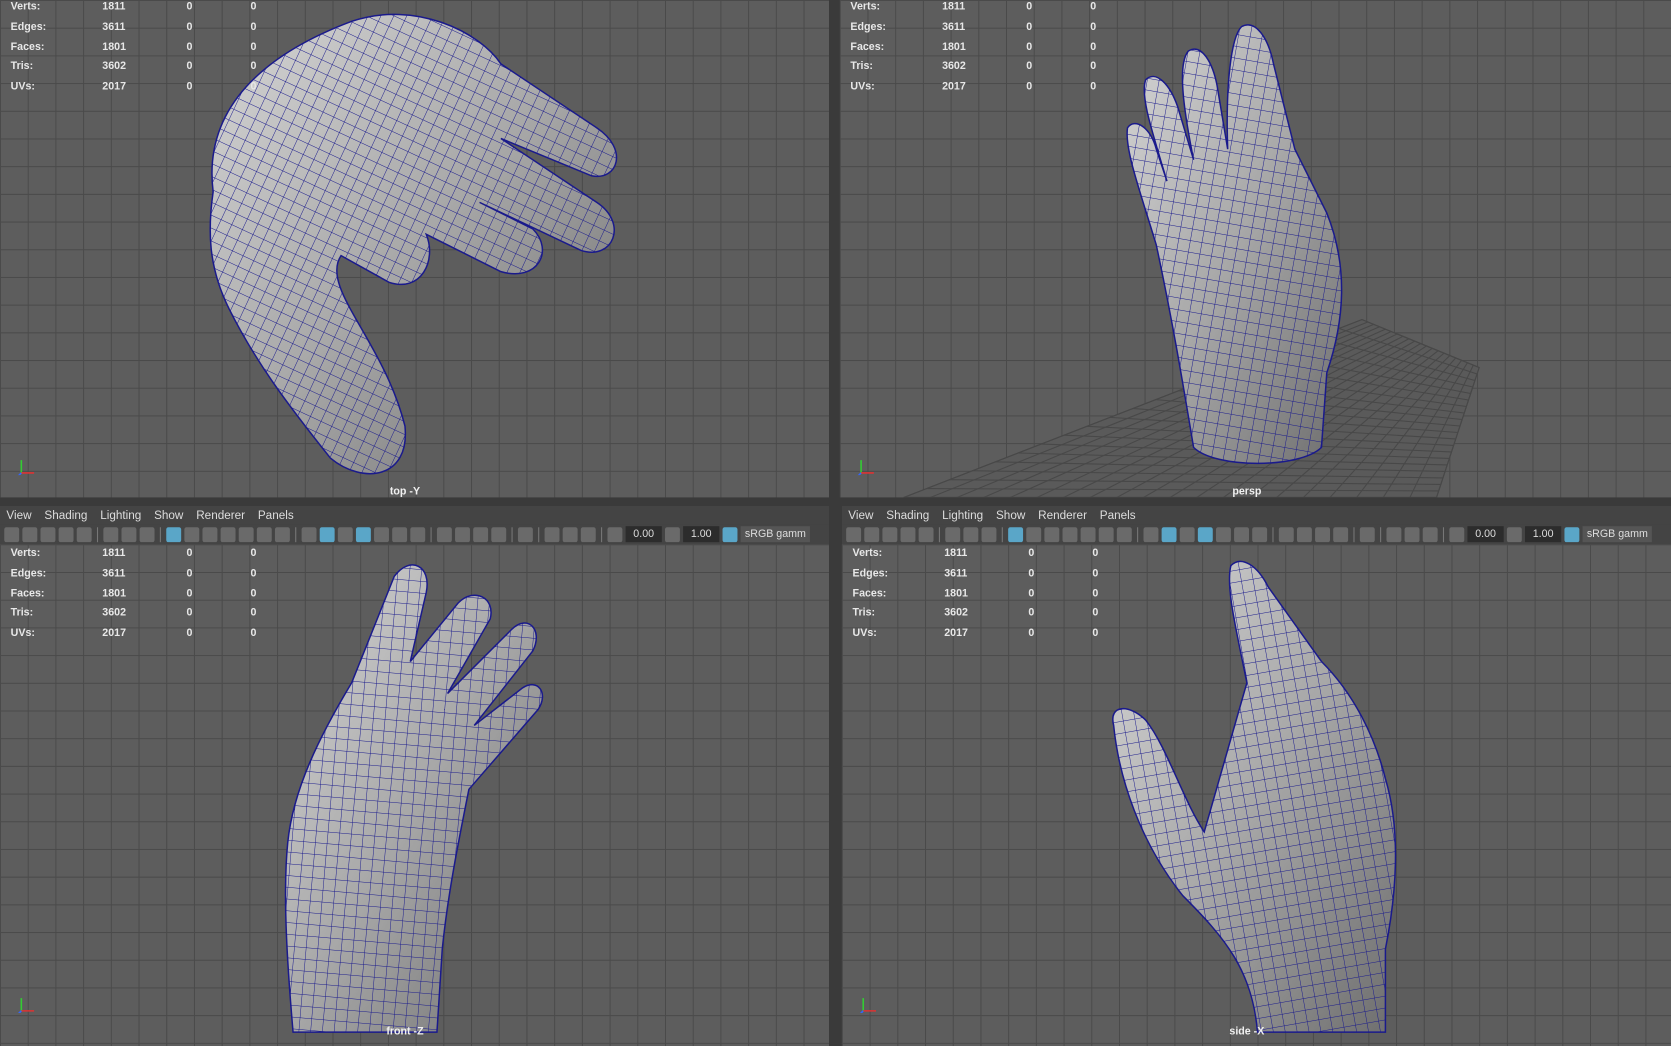 The width and height of the screenshot is (1671, 1046). I want to click on hud-label: Edges:, so click(28, 27).